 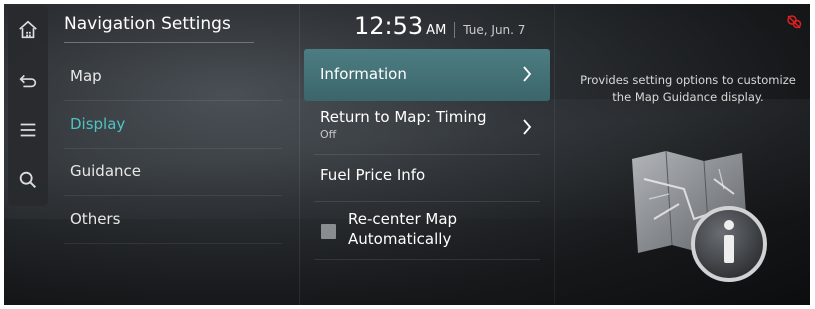 I want to click on home-icon, so click(x=28, y=29).